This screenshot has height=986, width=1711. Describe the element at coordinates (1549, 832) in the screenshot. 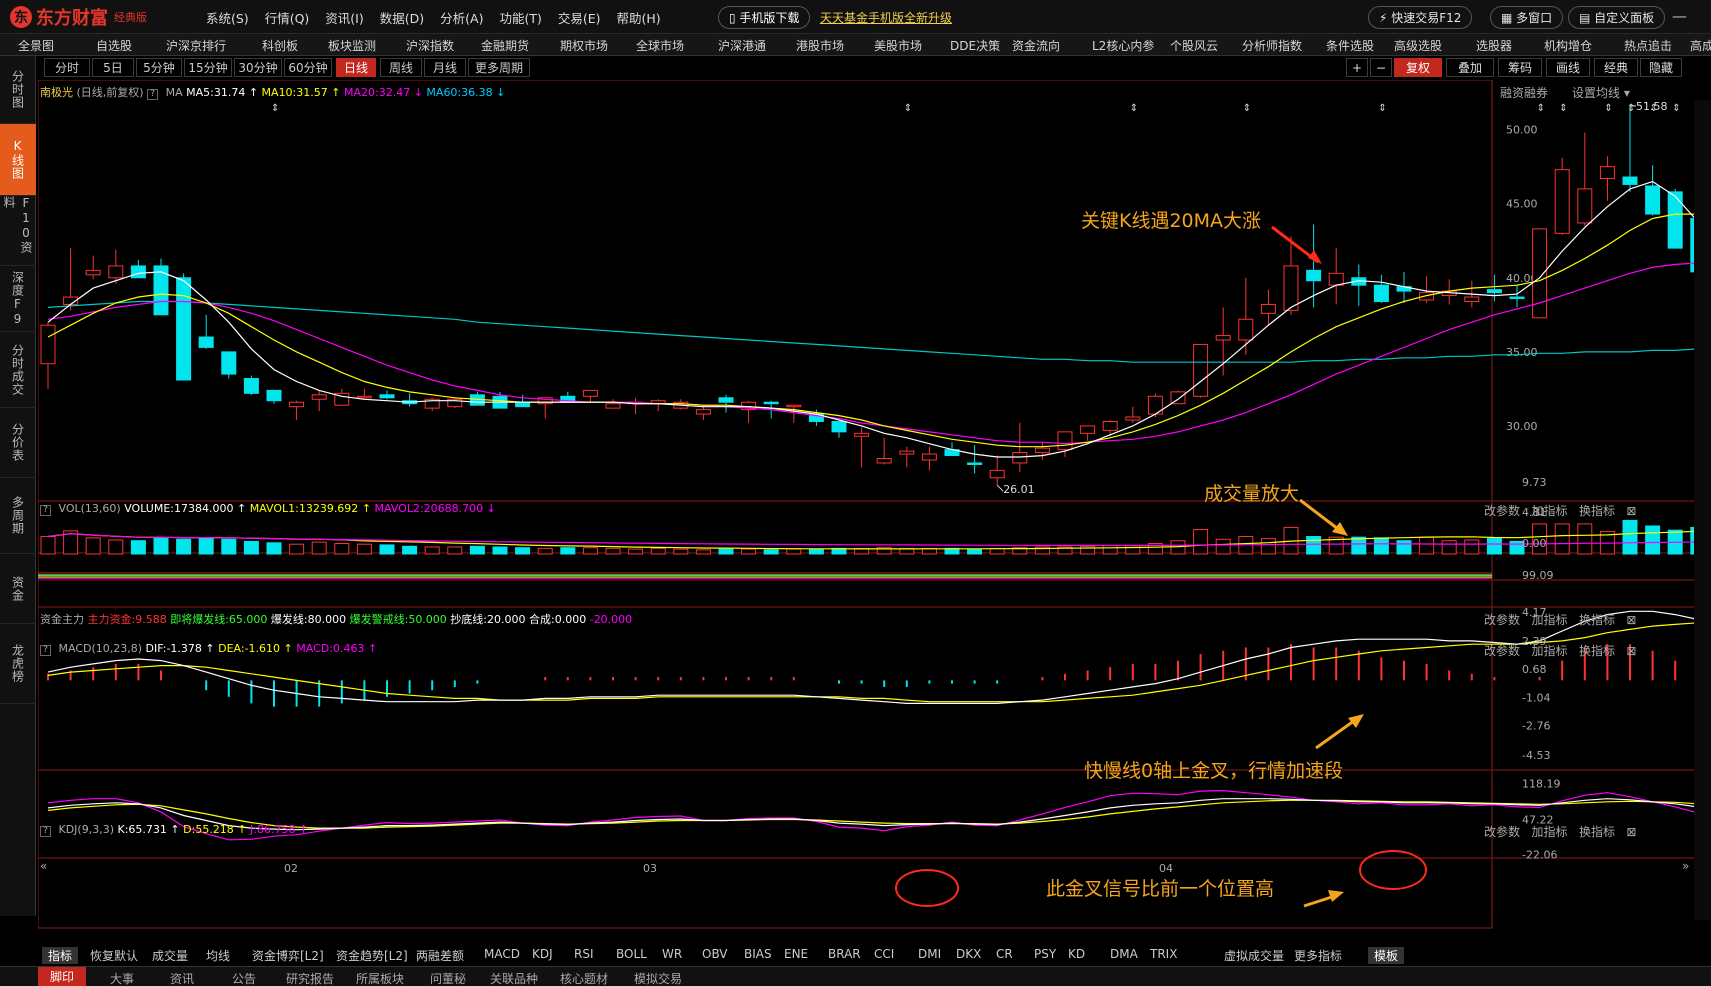

I see `kdj-add-button: 加指标` at that location.